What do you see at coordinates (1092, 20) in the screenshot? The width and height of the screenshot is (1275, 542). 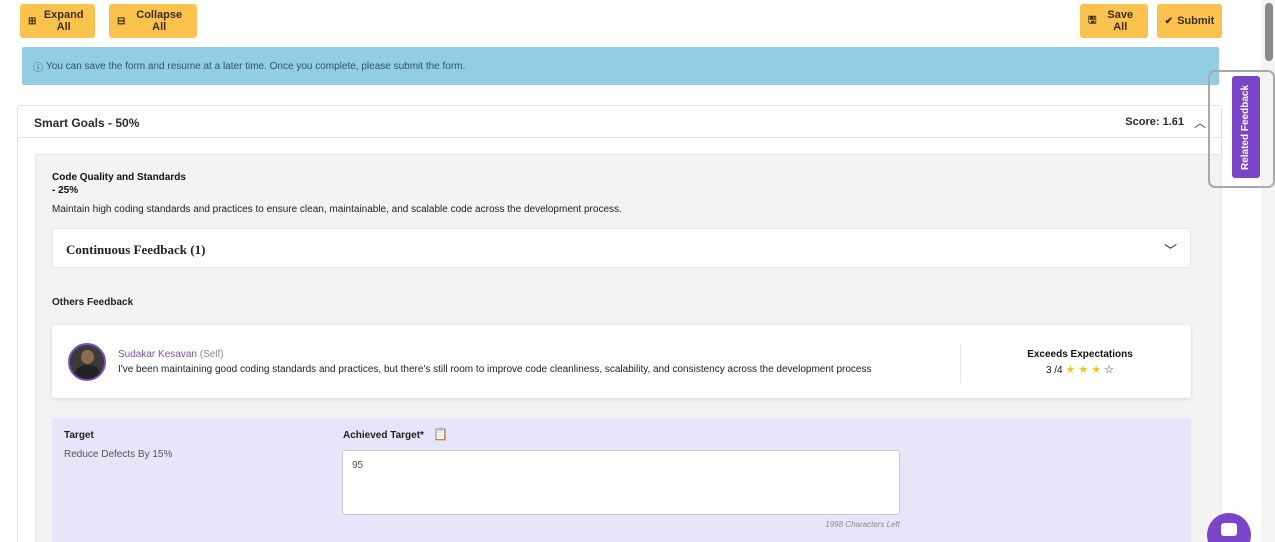 I see `save-icon: 🖫` at bounding box center [1092, 20].